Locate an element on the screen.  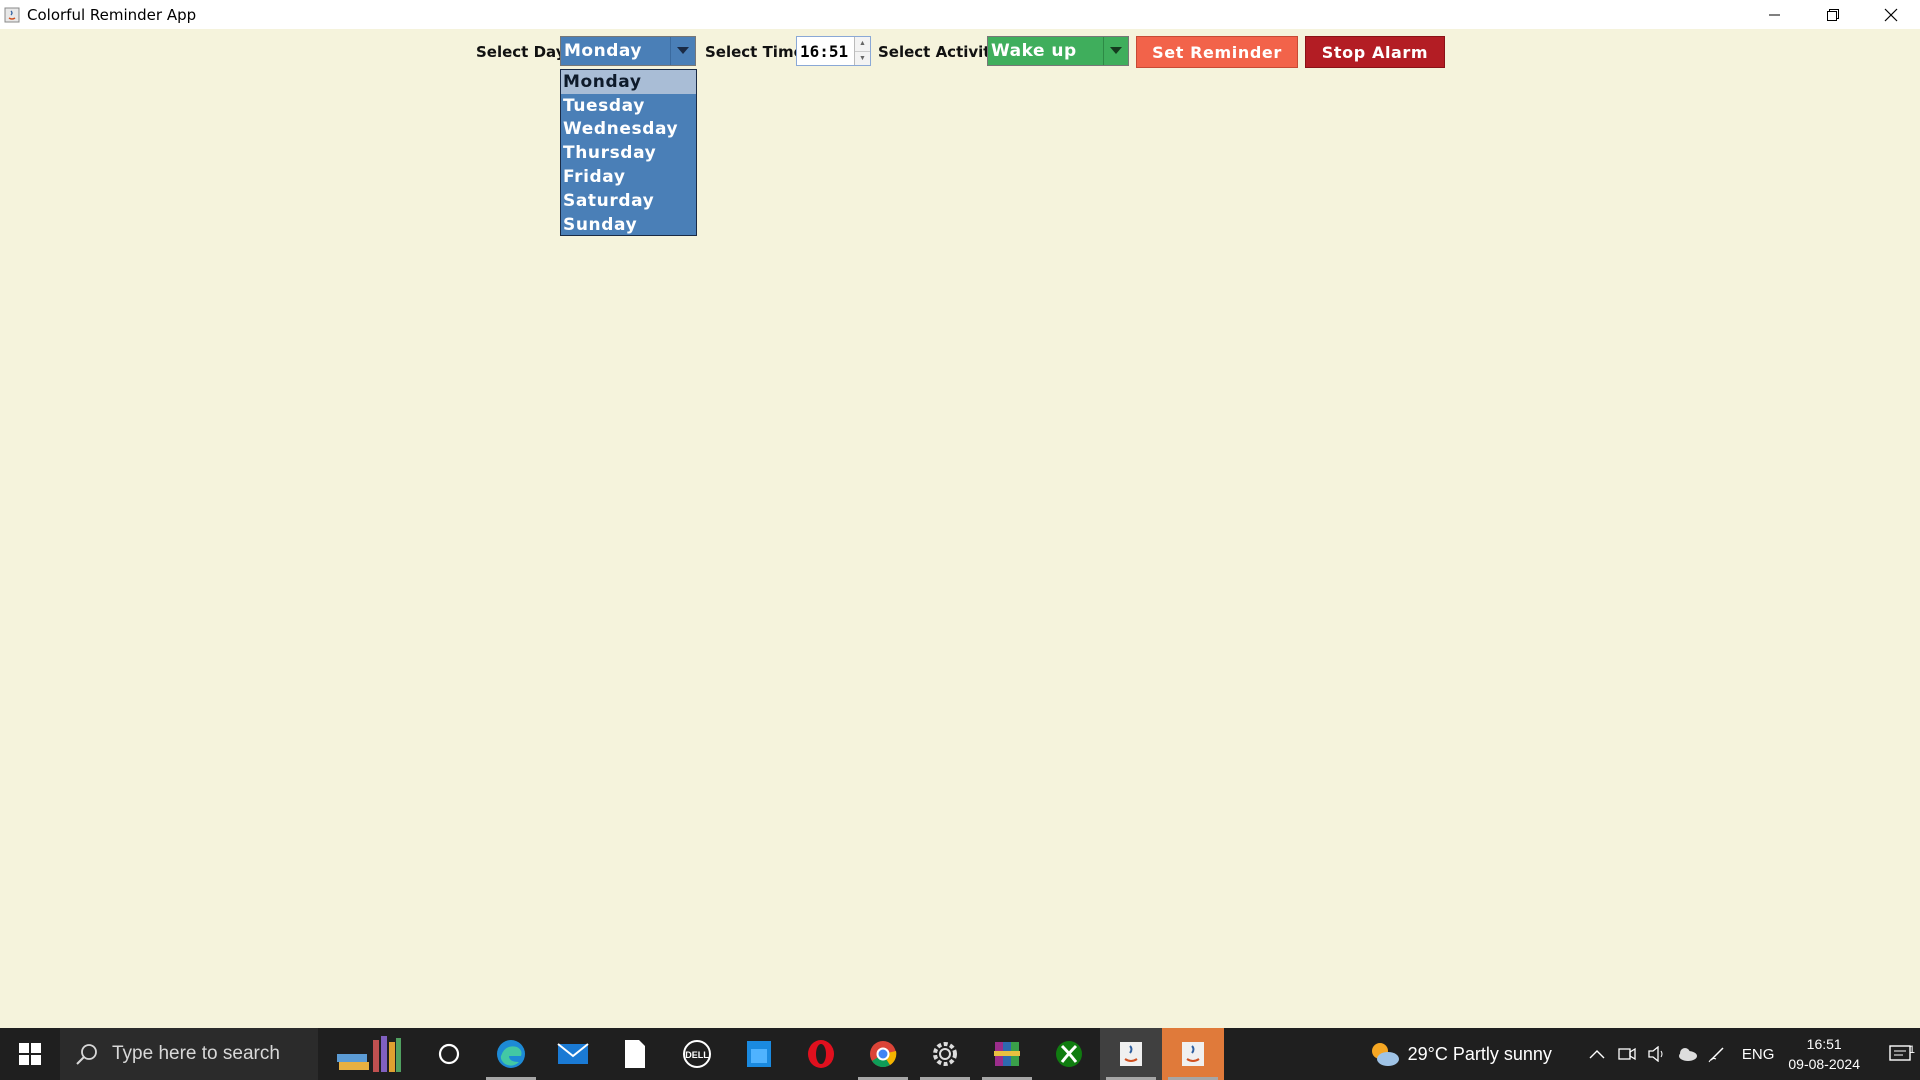
weather-text: 29°C Partly sunny is located at coordinates (1479, 1053).